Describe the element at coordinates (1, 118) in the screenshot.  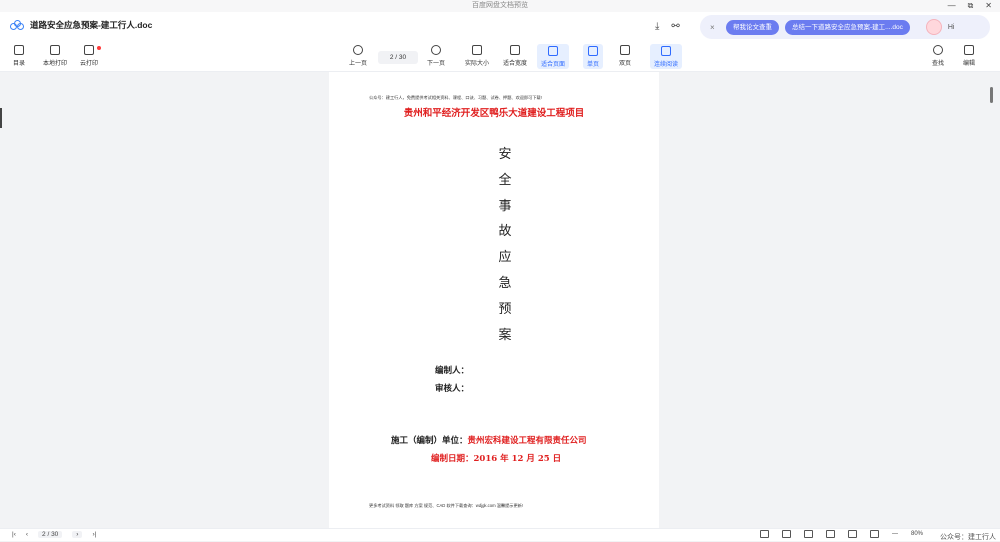
I see `text-cursor` at that location.